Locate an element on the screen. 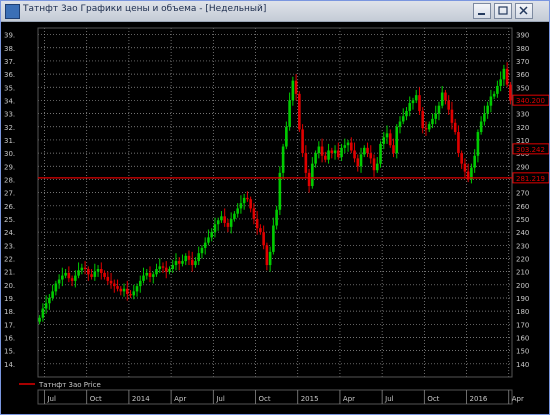 The width and height of the screenshot is (550, 415). close-button is located at coordinates (524, 11).